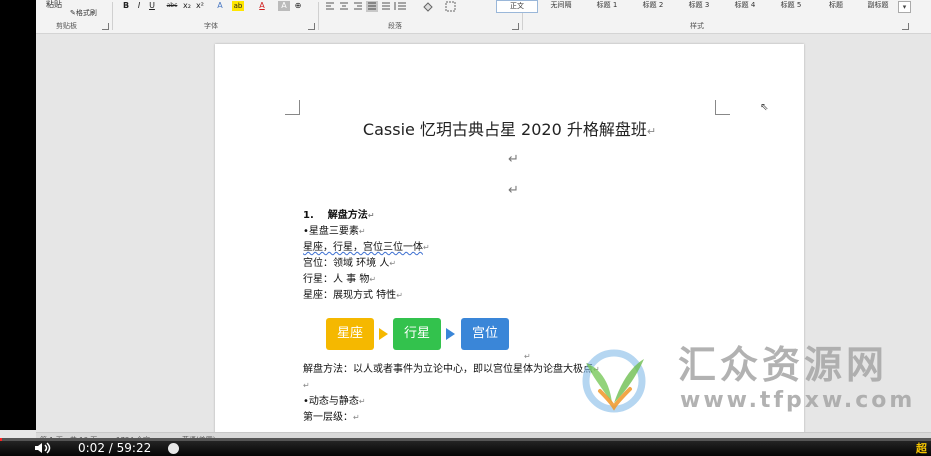 Image resolution: width=931 pixels, height=456 pixels. What do you see at coordinates (783, 365) in the screenshot?
I see `watermark-title: 汇众资源网` at bounding box center [783, 365].